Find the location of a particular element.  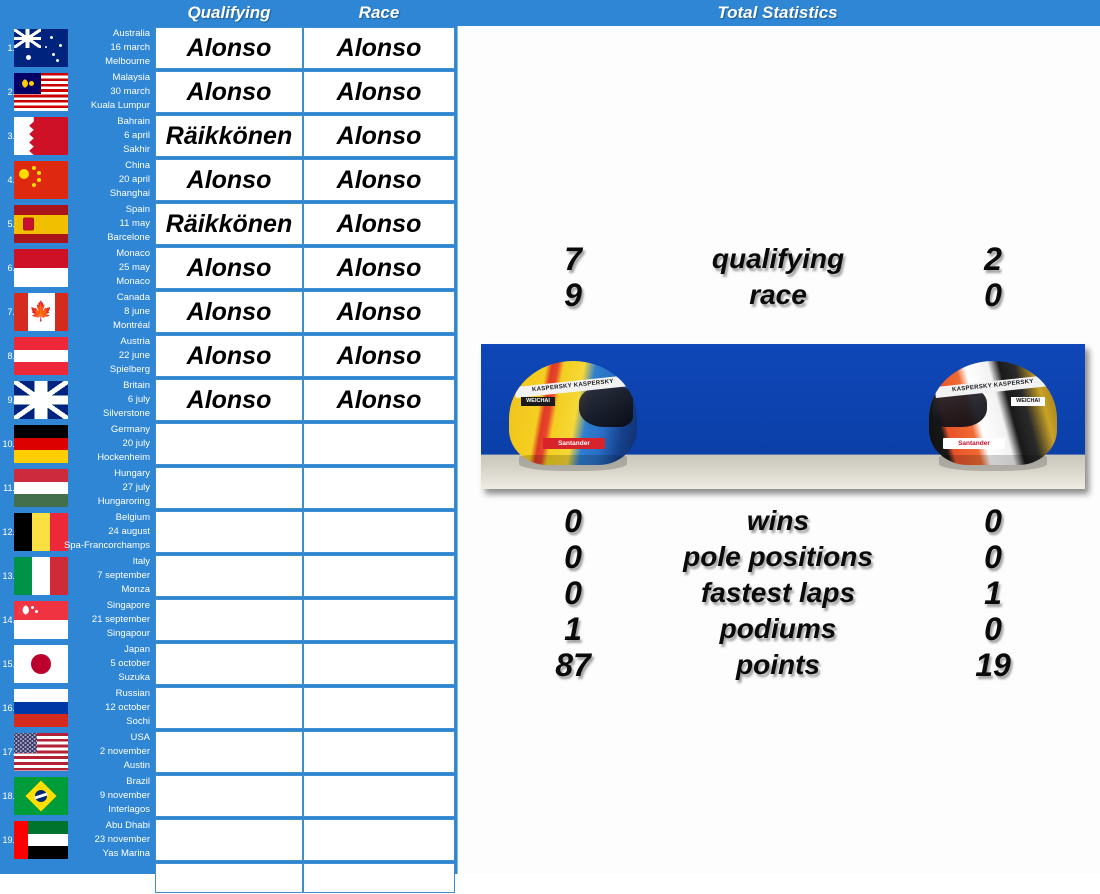

gp-date: 22 june is located at coordinates (134, 355).